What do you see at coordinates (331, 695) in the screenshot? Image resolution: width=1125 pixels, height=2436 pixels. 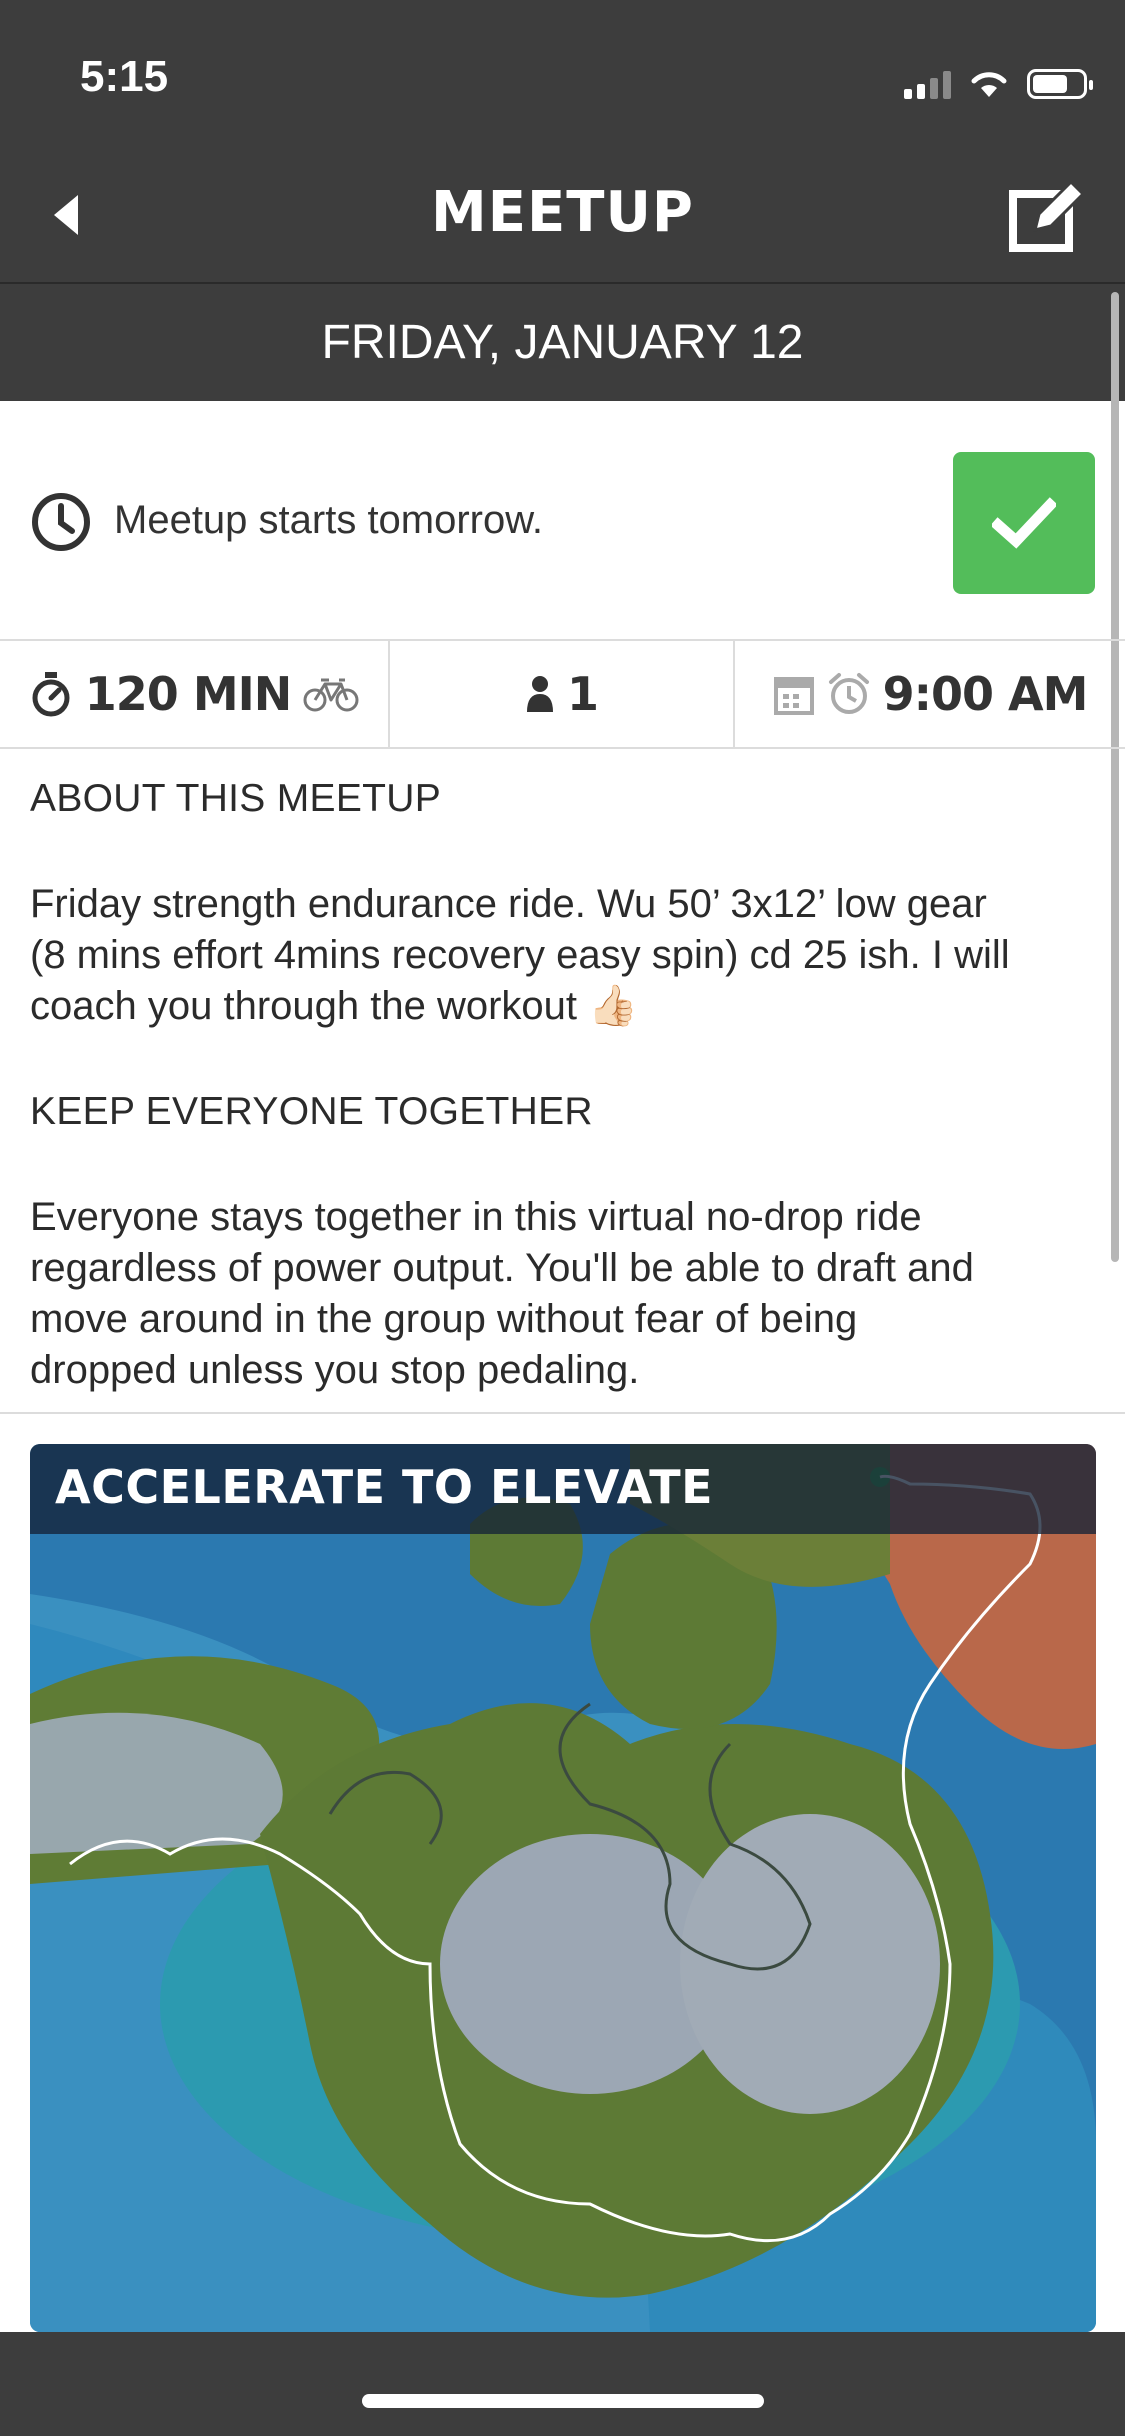 I see `bike-icon` at bounding box center [331, 695].